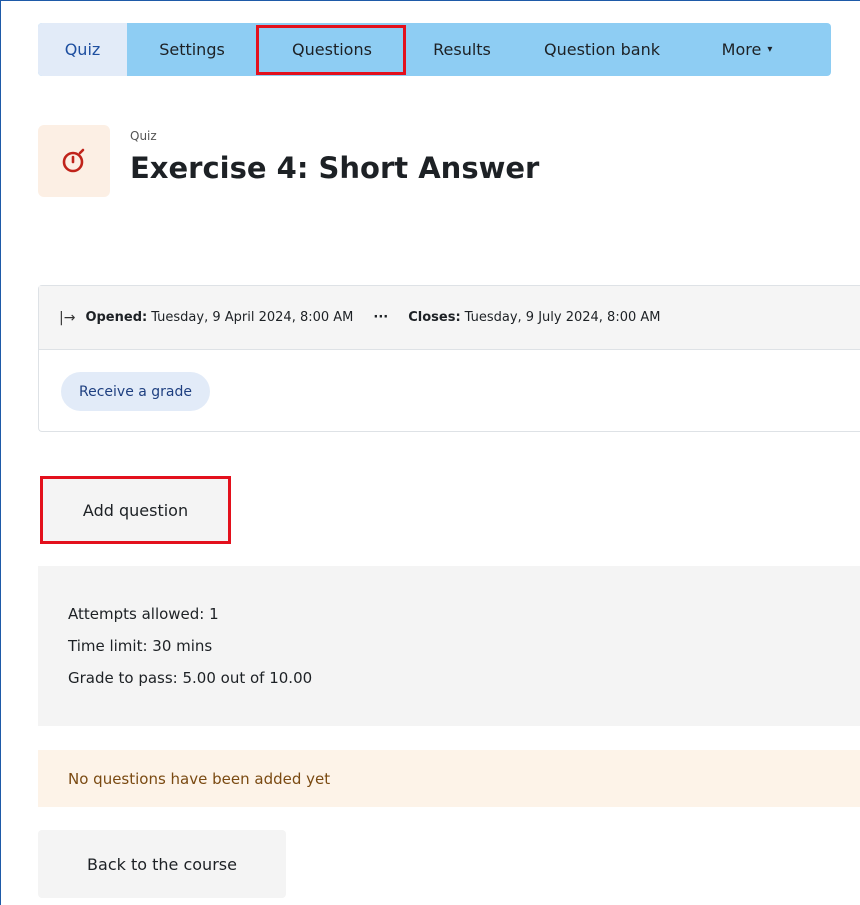 The image size is (860, 905). I want to click on arrow-to-bar-icon: |→, so click(67, 317).